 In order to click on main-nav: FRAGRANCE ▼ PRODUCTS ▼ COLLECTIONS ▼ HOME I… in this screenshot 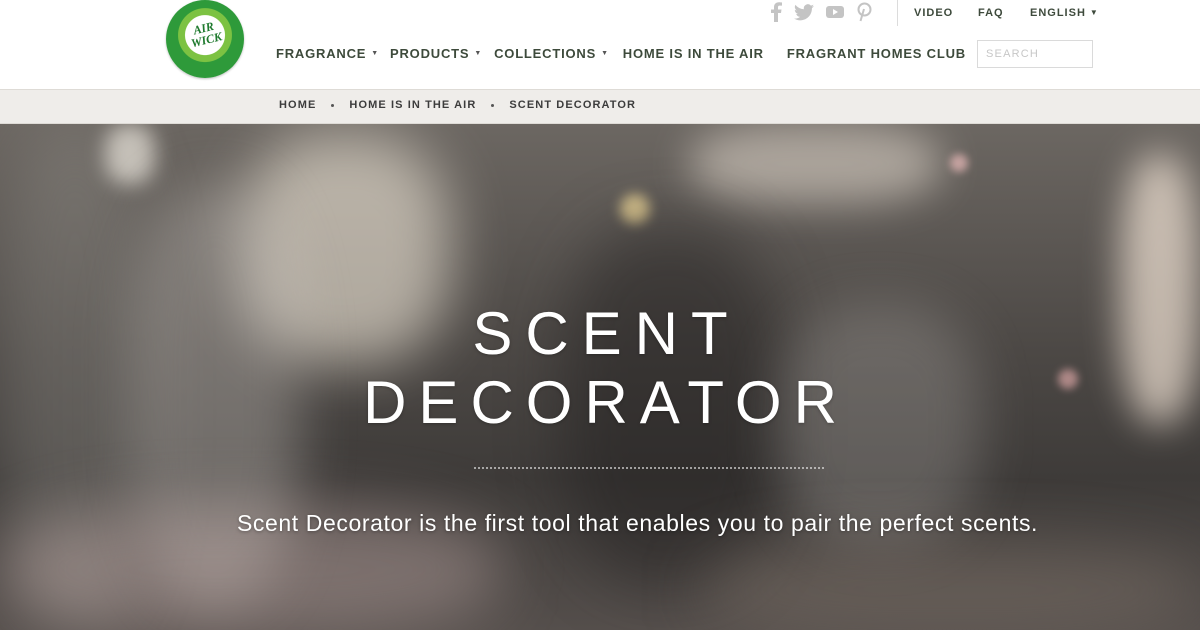, I will do `click(621, 53)`.